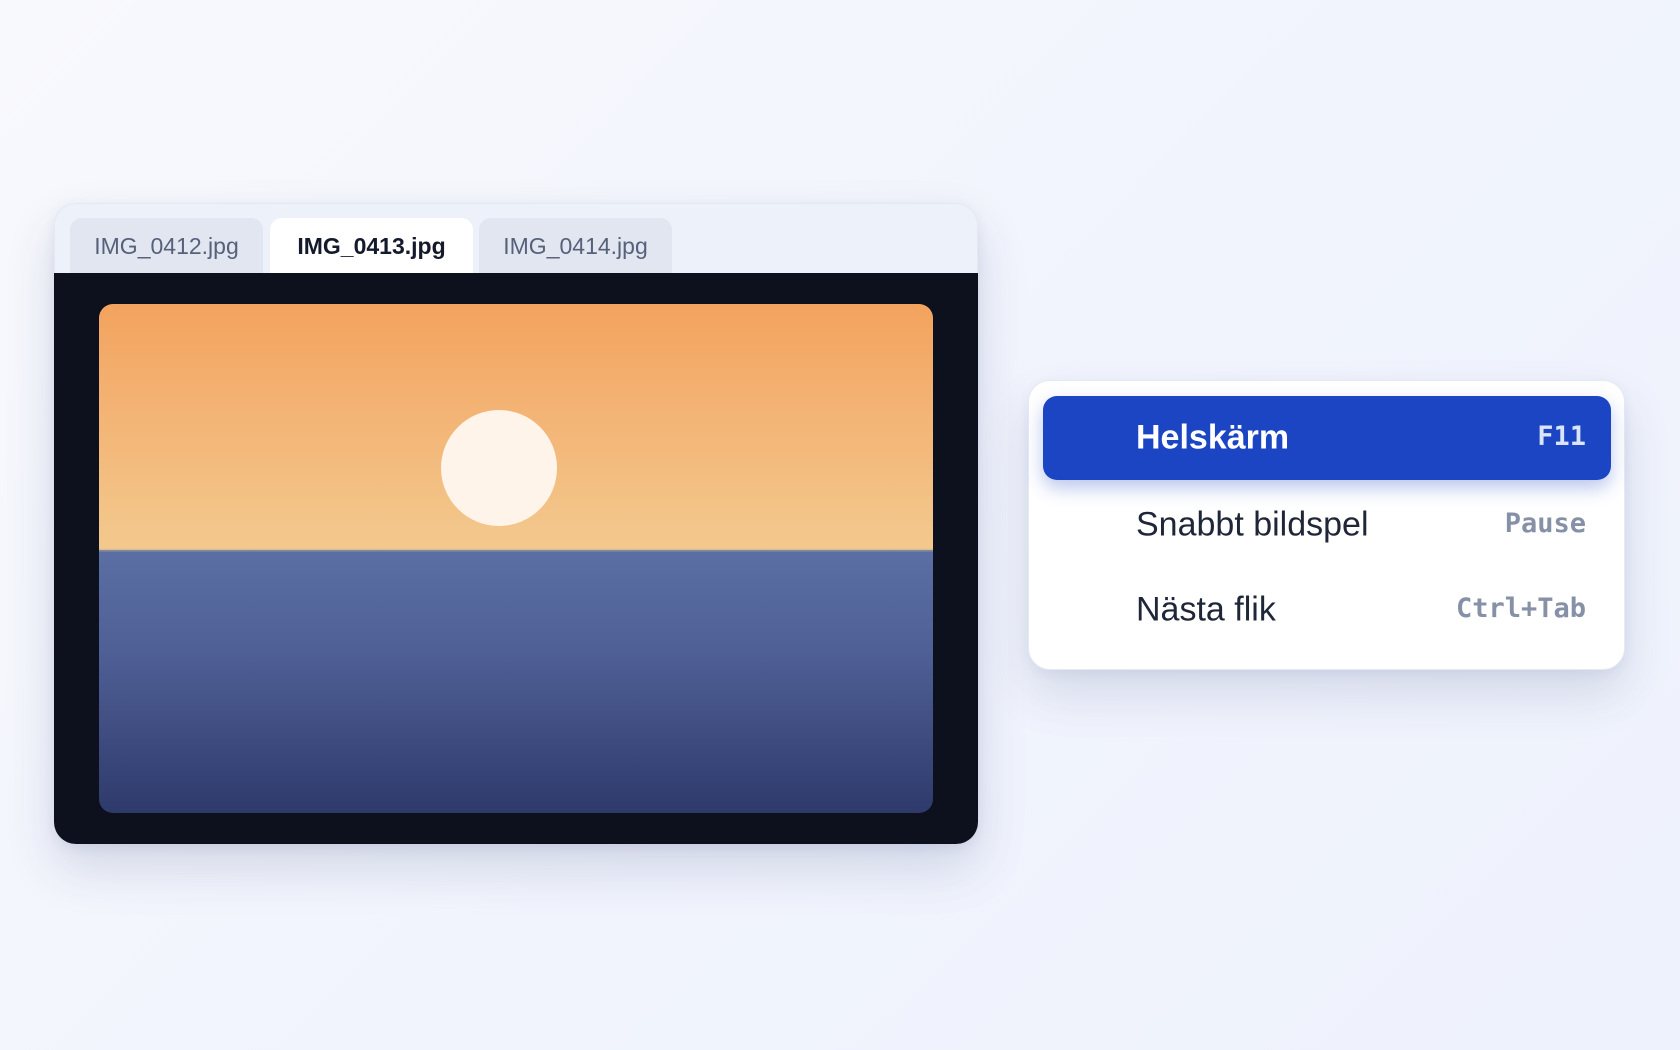 The height and width of the screenshot is (1050, 1680). I want to click on tab-label: IMG_0412.jpg, so click(166, 245).